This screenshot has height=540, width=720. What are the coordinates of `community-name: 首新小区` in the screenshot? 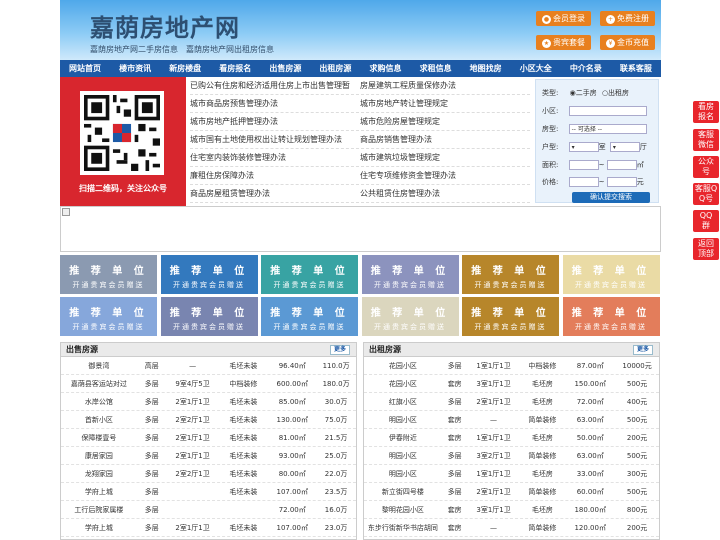 It's located at (99, 420).